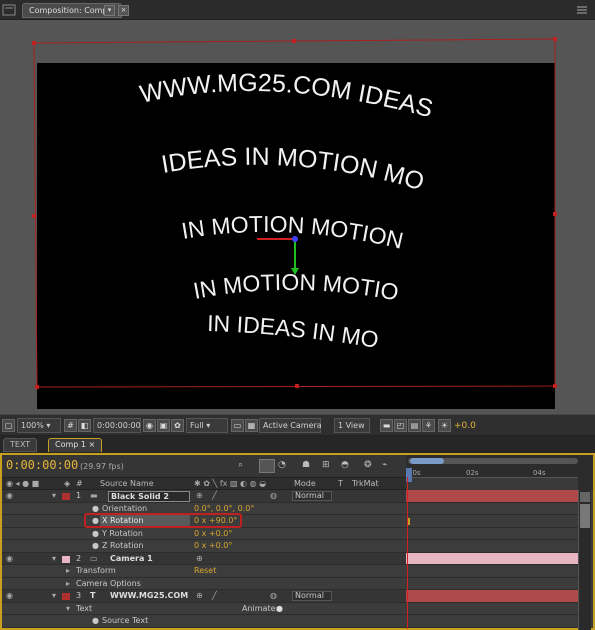 Image resolution: width=595 pixels, height=630 pixels. I want to click on show-snapshot-icon: ▣, so click(163, 425).